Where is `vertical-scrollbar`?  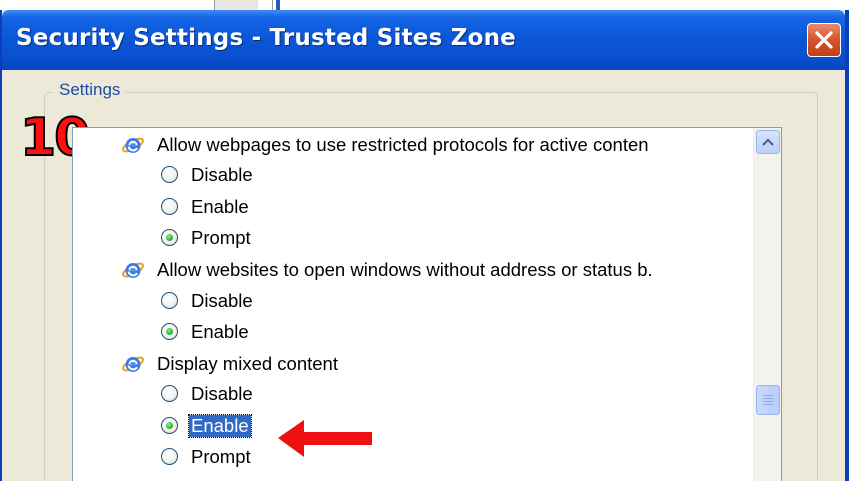 vertical-scrollbar is located at coordinates (767, 304).